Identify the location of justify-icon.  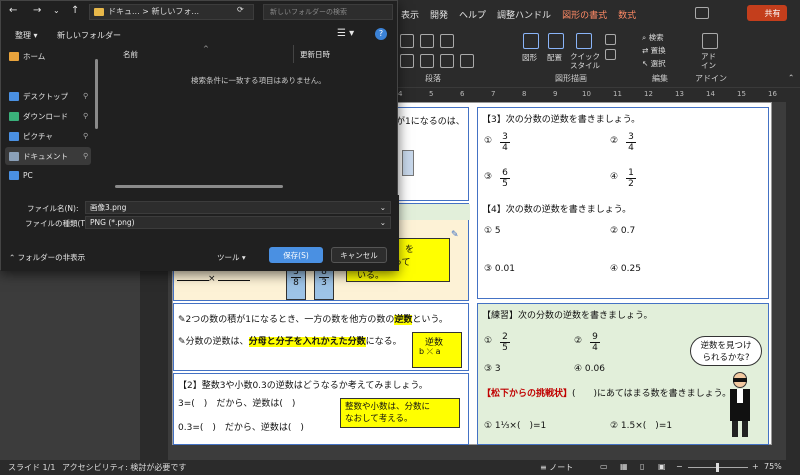
(467, 61).